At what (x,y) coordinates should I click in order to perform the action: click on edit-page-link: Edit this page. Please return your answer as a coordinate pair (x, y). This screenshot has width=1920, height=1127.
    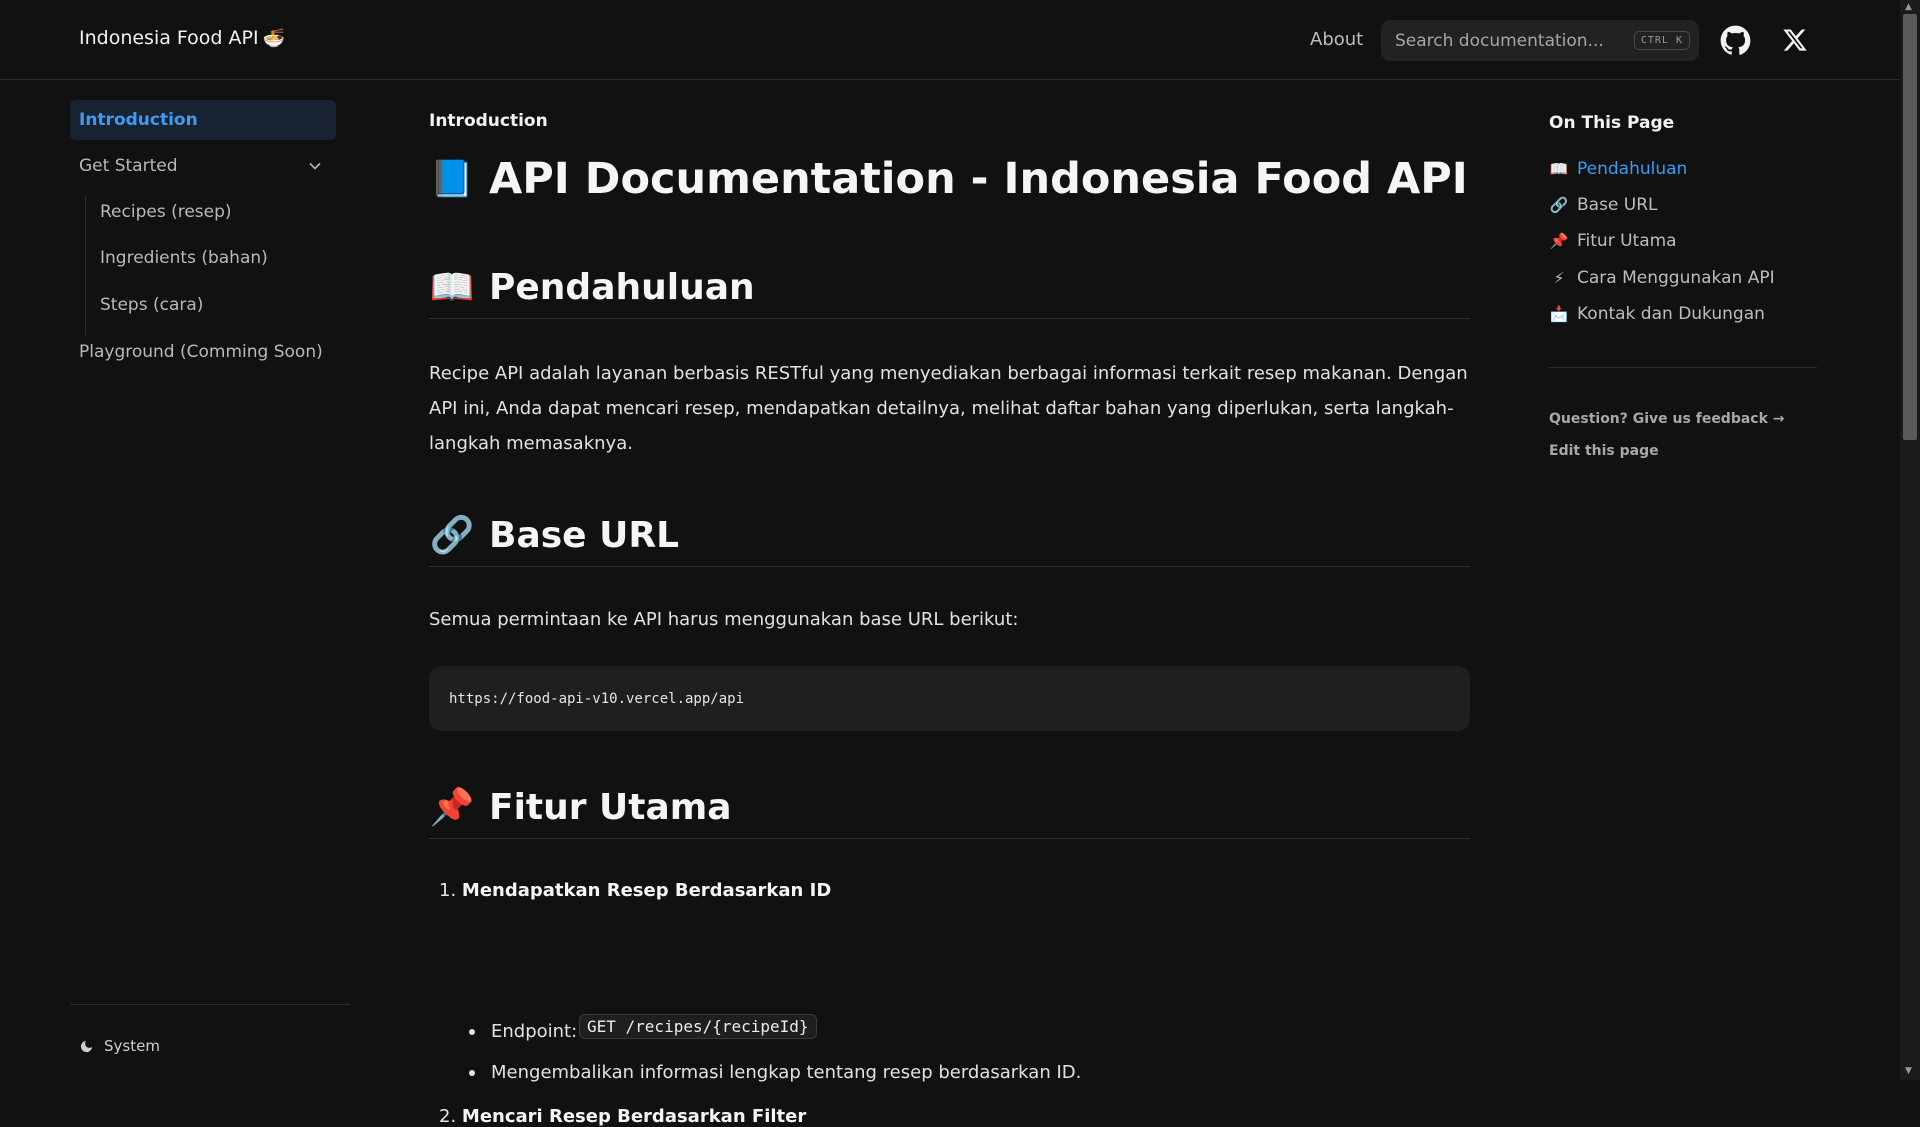
    Looking at the image, I should click on (1604, 451).